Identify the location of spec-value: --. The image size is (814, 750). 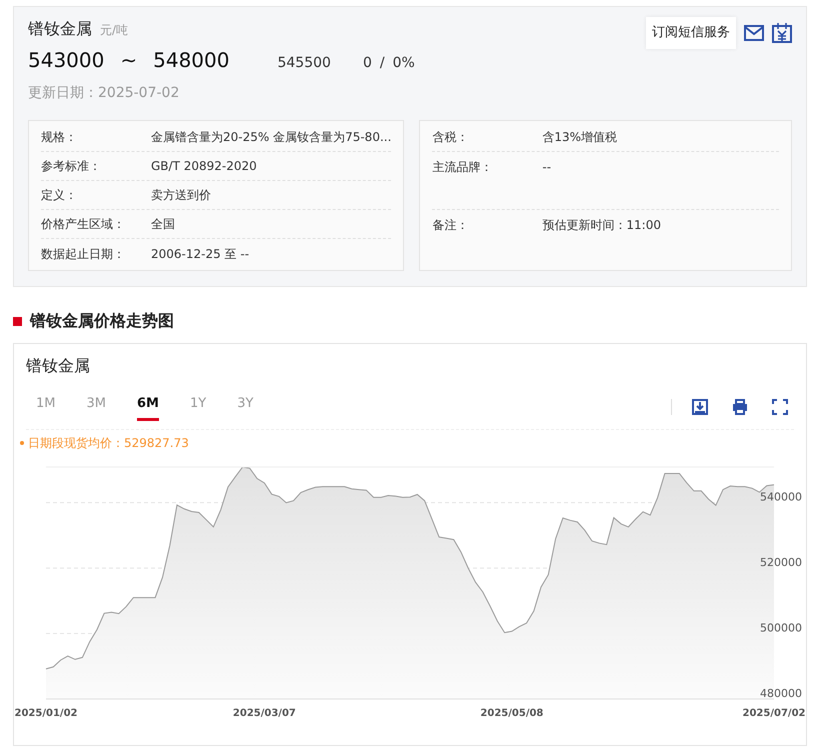
(547, 167).